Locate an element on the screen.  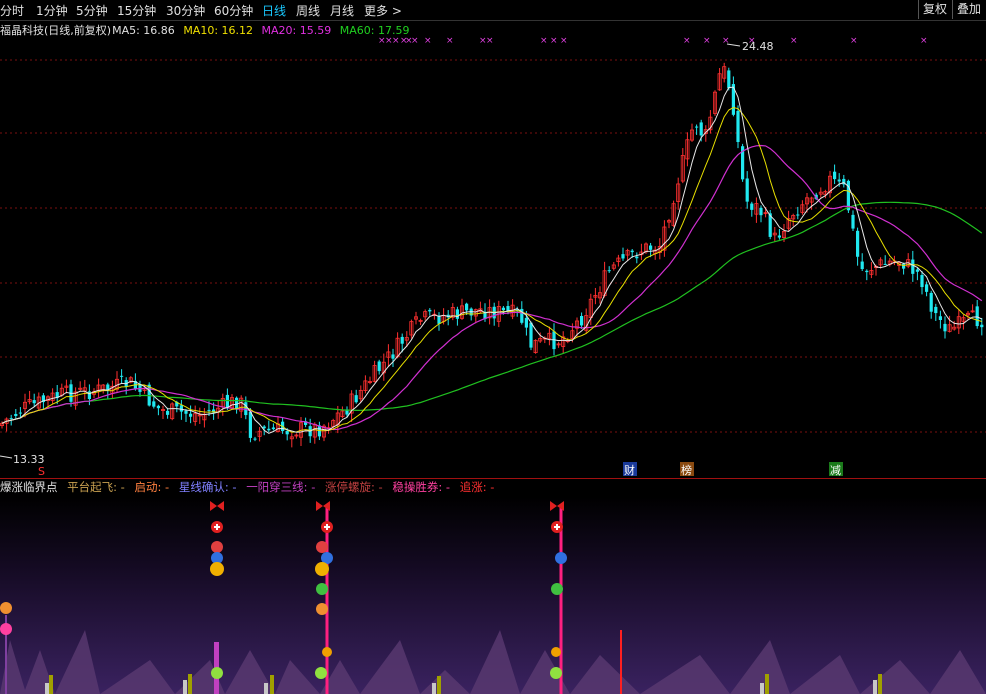
pink-bowl-icon is located at coordinates (6, 629).